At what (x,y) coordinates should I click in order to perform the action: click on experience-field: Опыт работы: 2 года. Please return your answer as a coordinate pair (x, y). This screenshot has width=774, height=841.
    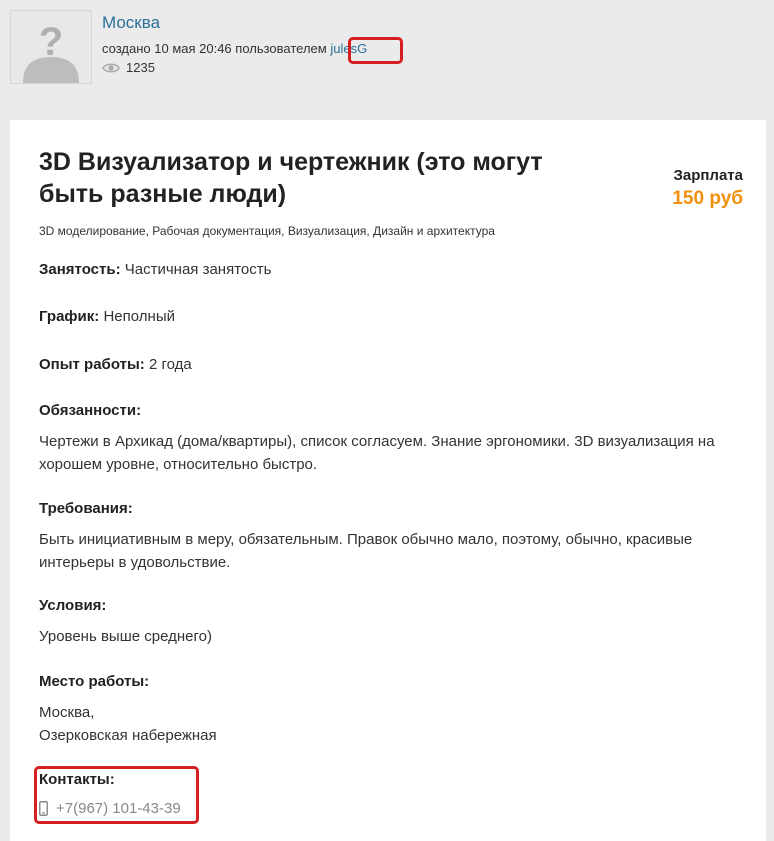
    Looking at the image, I should click on (394, 364).